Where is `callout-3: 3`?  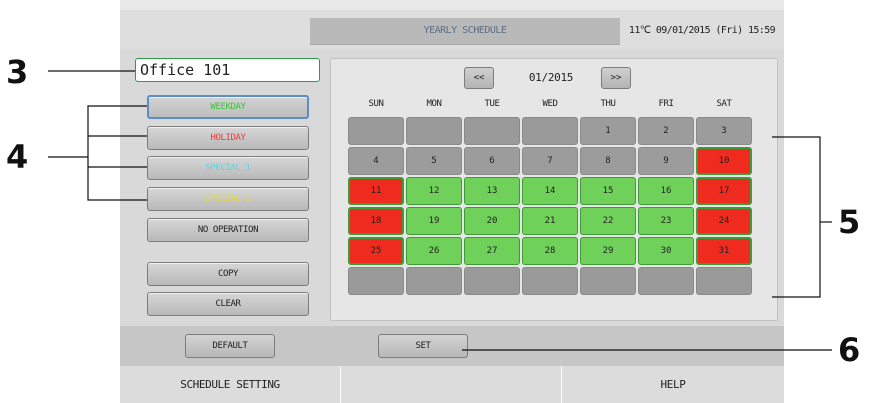 callout-3: 3 is located at coordinates (17, 72).